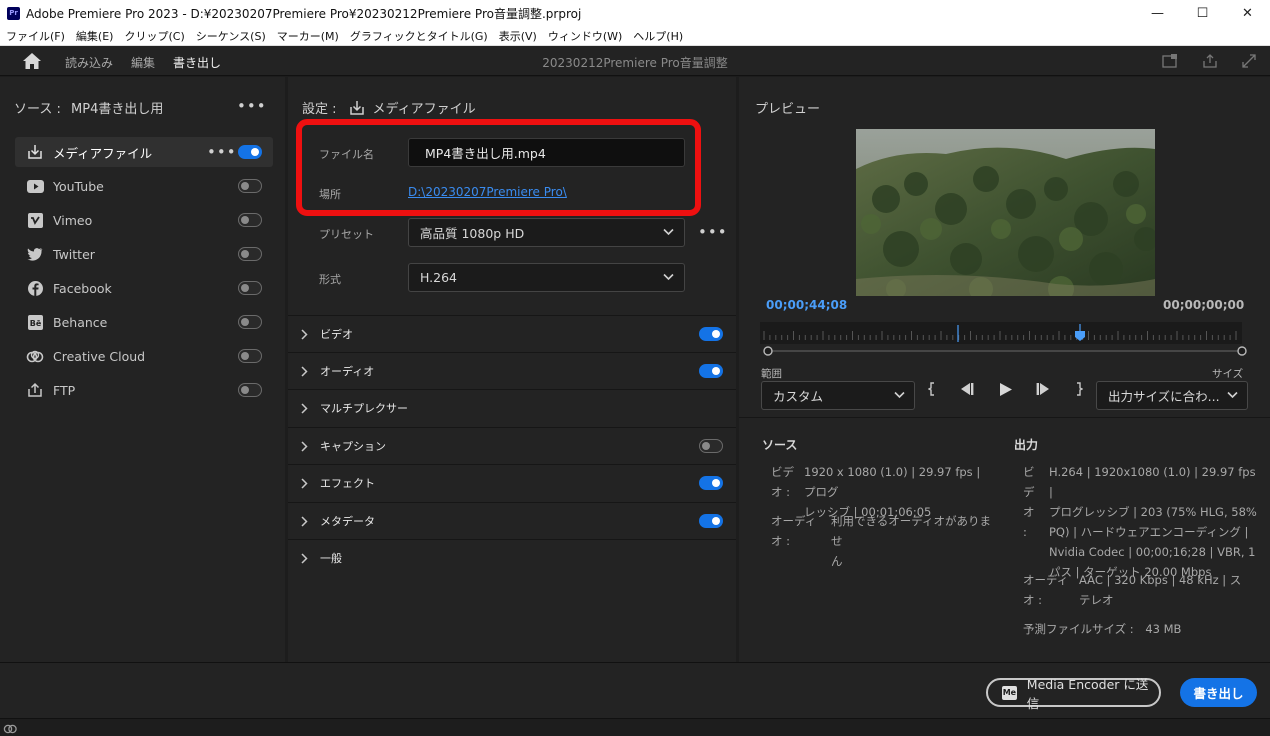 Image resolution: width=1270 pixels, height=736 pixels. I want to click on dest-twitter: Twitter, so click(144, 254).